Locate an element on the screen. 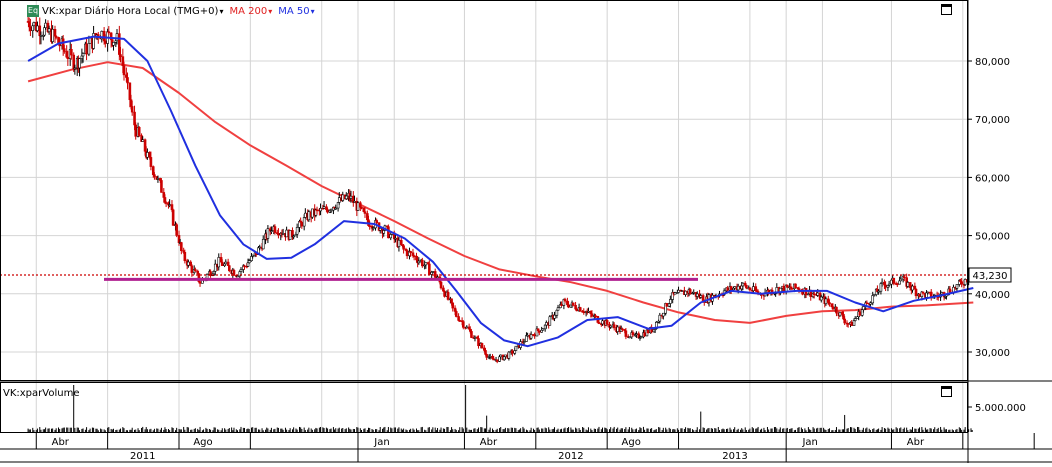 This screenshot has height=467, width=1052. ma200-dropdown-icon: ▾ is located at coordinates (270, 11).